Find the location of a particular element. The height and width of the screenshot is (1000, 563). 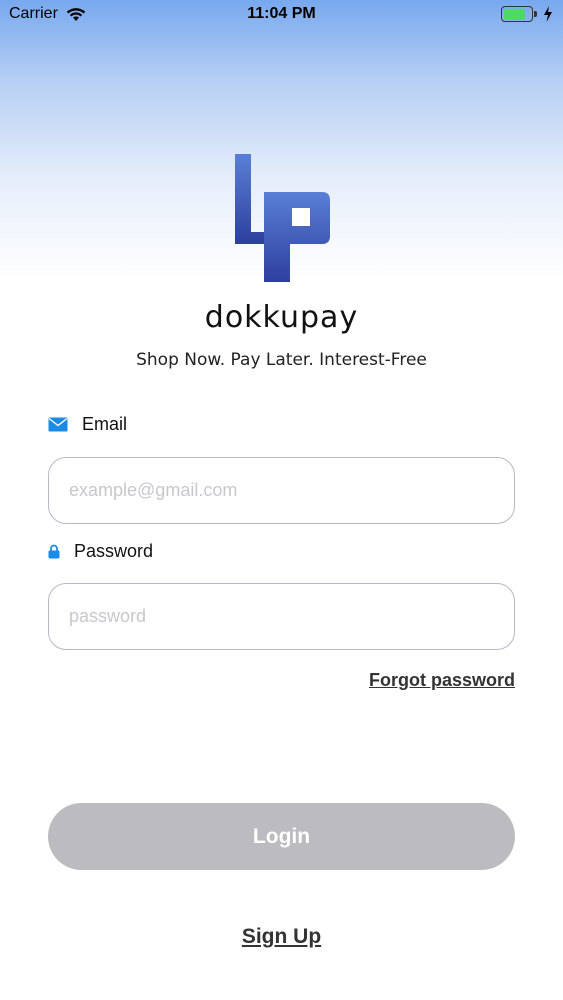

email-input is located at coordinates (281, 490).